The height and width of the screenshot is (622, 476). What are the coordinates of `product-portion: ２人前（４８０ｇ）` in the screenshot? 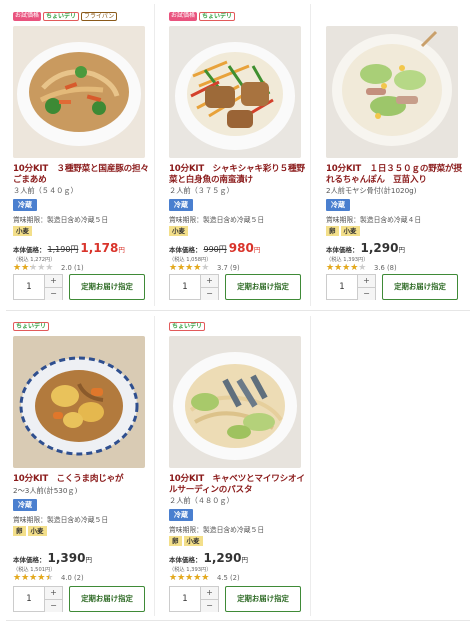 It's located at (201, 500).